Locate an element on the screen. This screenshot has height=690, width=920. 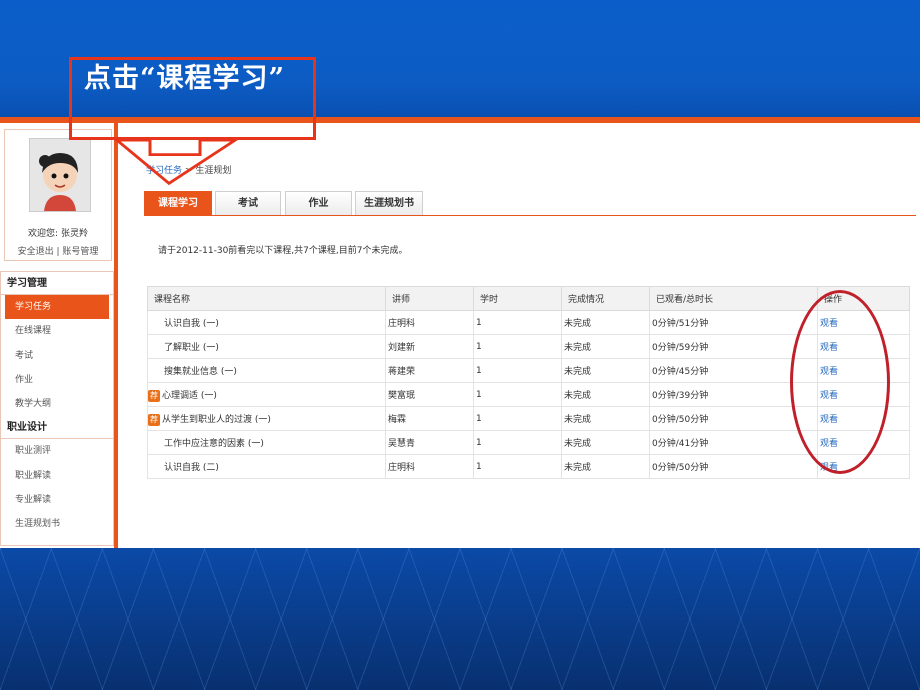
breadcrumb: 学习任务 > 生涯规划 is located at coordinates (188, 169).